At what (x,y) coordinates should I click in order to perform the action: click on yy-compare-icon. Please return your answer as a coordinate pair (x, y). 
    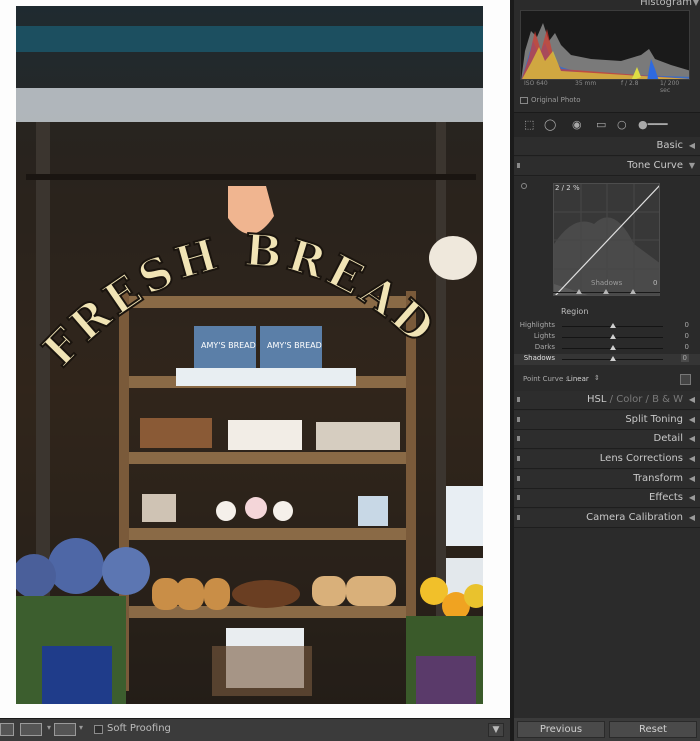
    Looking at the image, I should click on (65, 729).